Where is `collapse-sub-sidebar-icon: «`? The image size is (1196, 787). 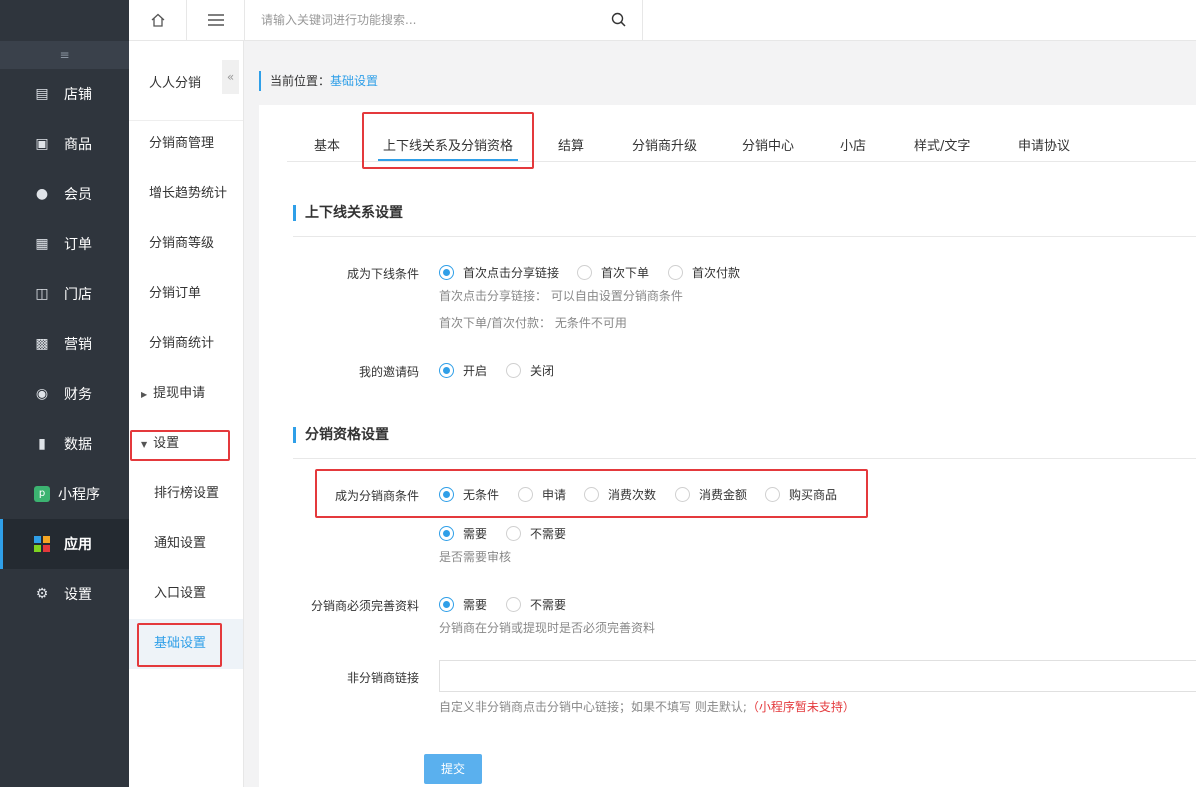 collapse-sub-sidebar-icon: « is located at coordinates (230, 77).